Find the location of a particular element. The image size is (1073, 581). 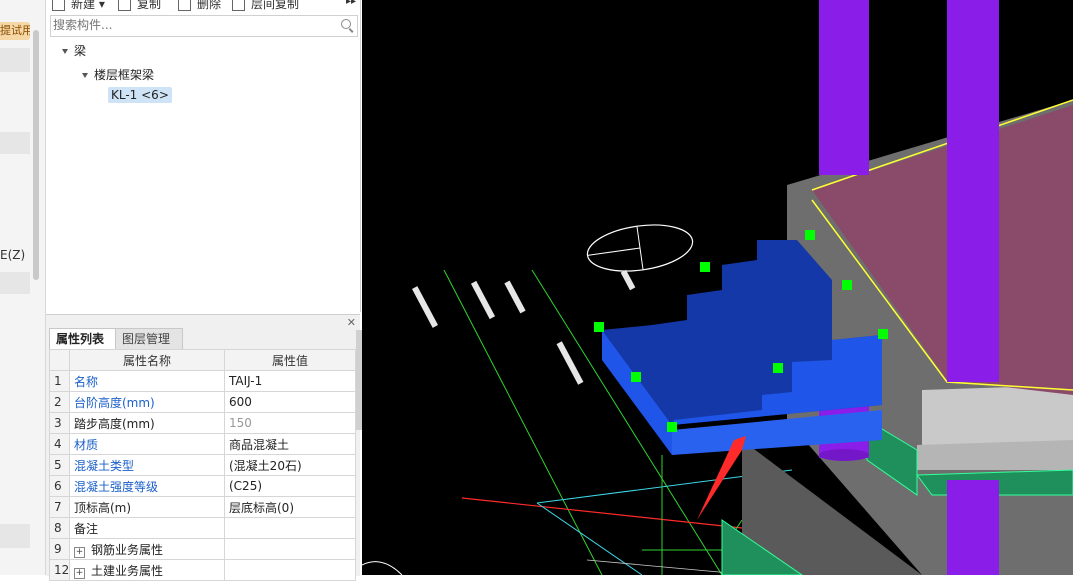

table-row: 5 混凝土类型 (混凝土20石) is located at coordinates (202, 465).